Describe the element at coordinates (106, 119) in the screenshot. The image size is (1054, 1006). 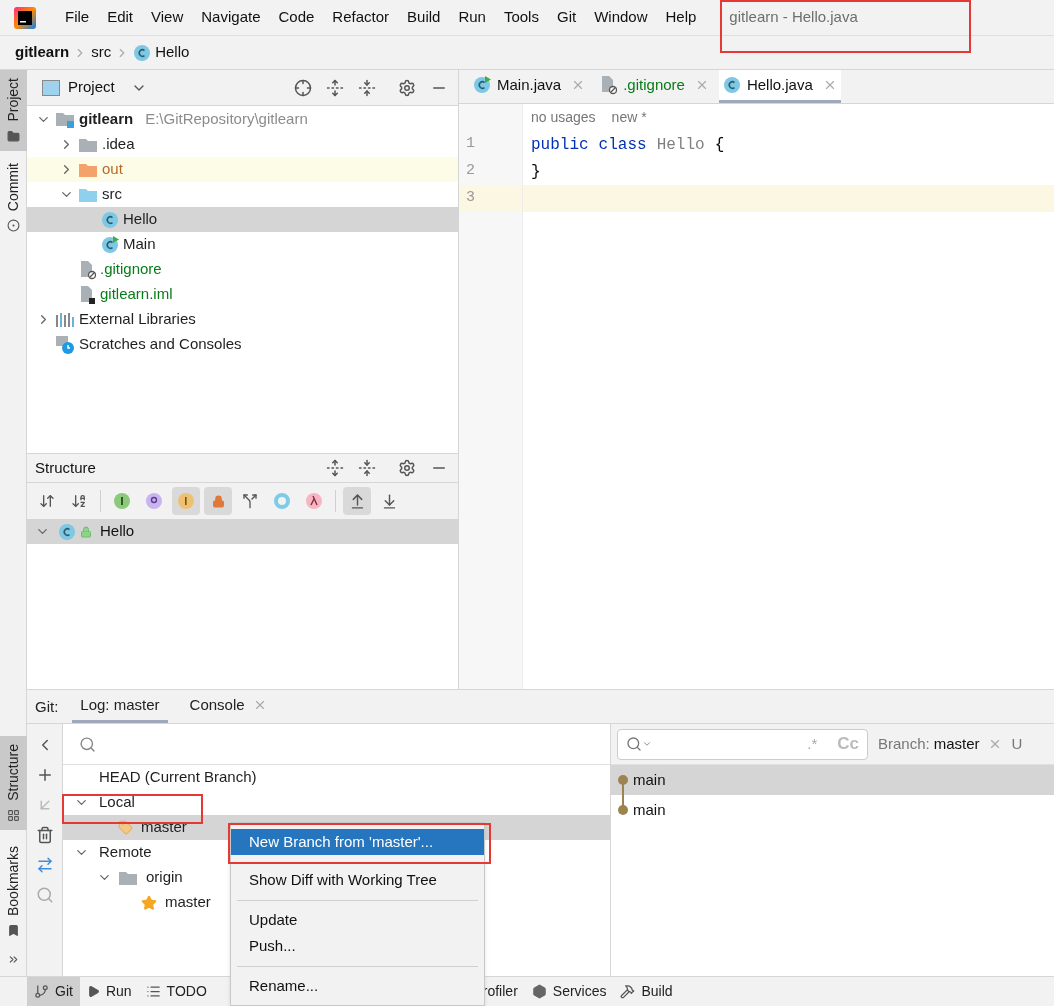
I see `tree-label: gitlearn` at that location.